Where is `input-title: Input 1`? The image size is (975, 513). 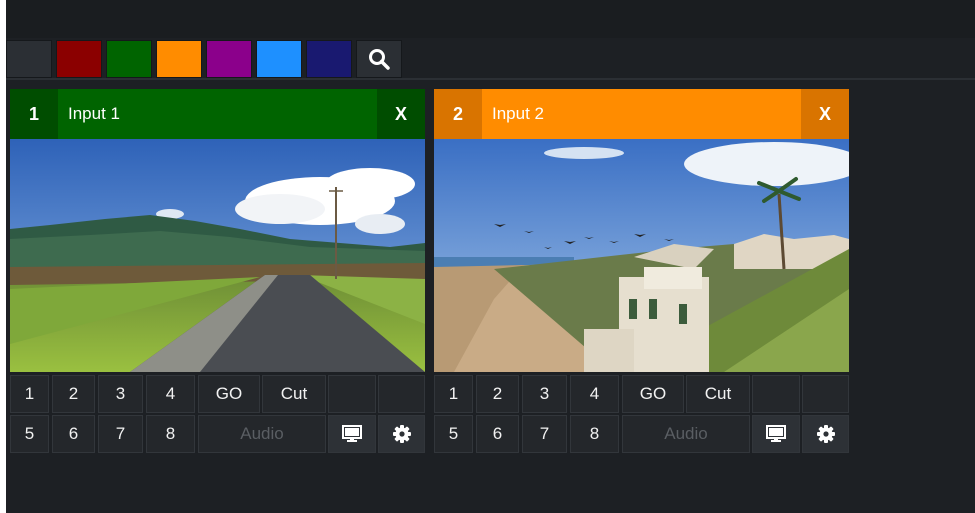 input-title: Input 1 is located at coordinates (94, 113).